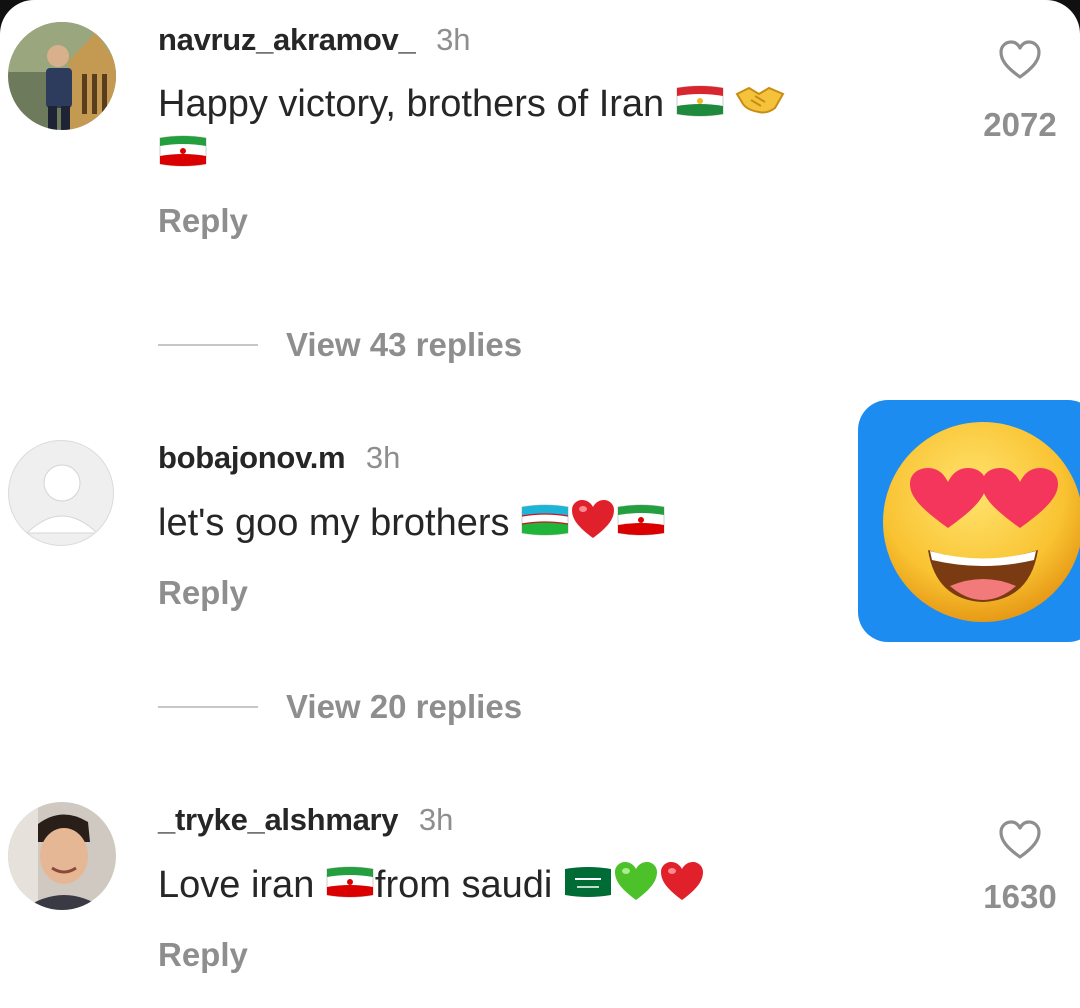  What do you see at coordinates (1020, 896) in the screenshot?
I see `like-count: 1630` at bounding box center [1020, 896].